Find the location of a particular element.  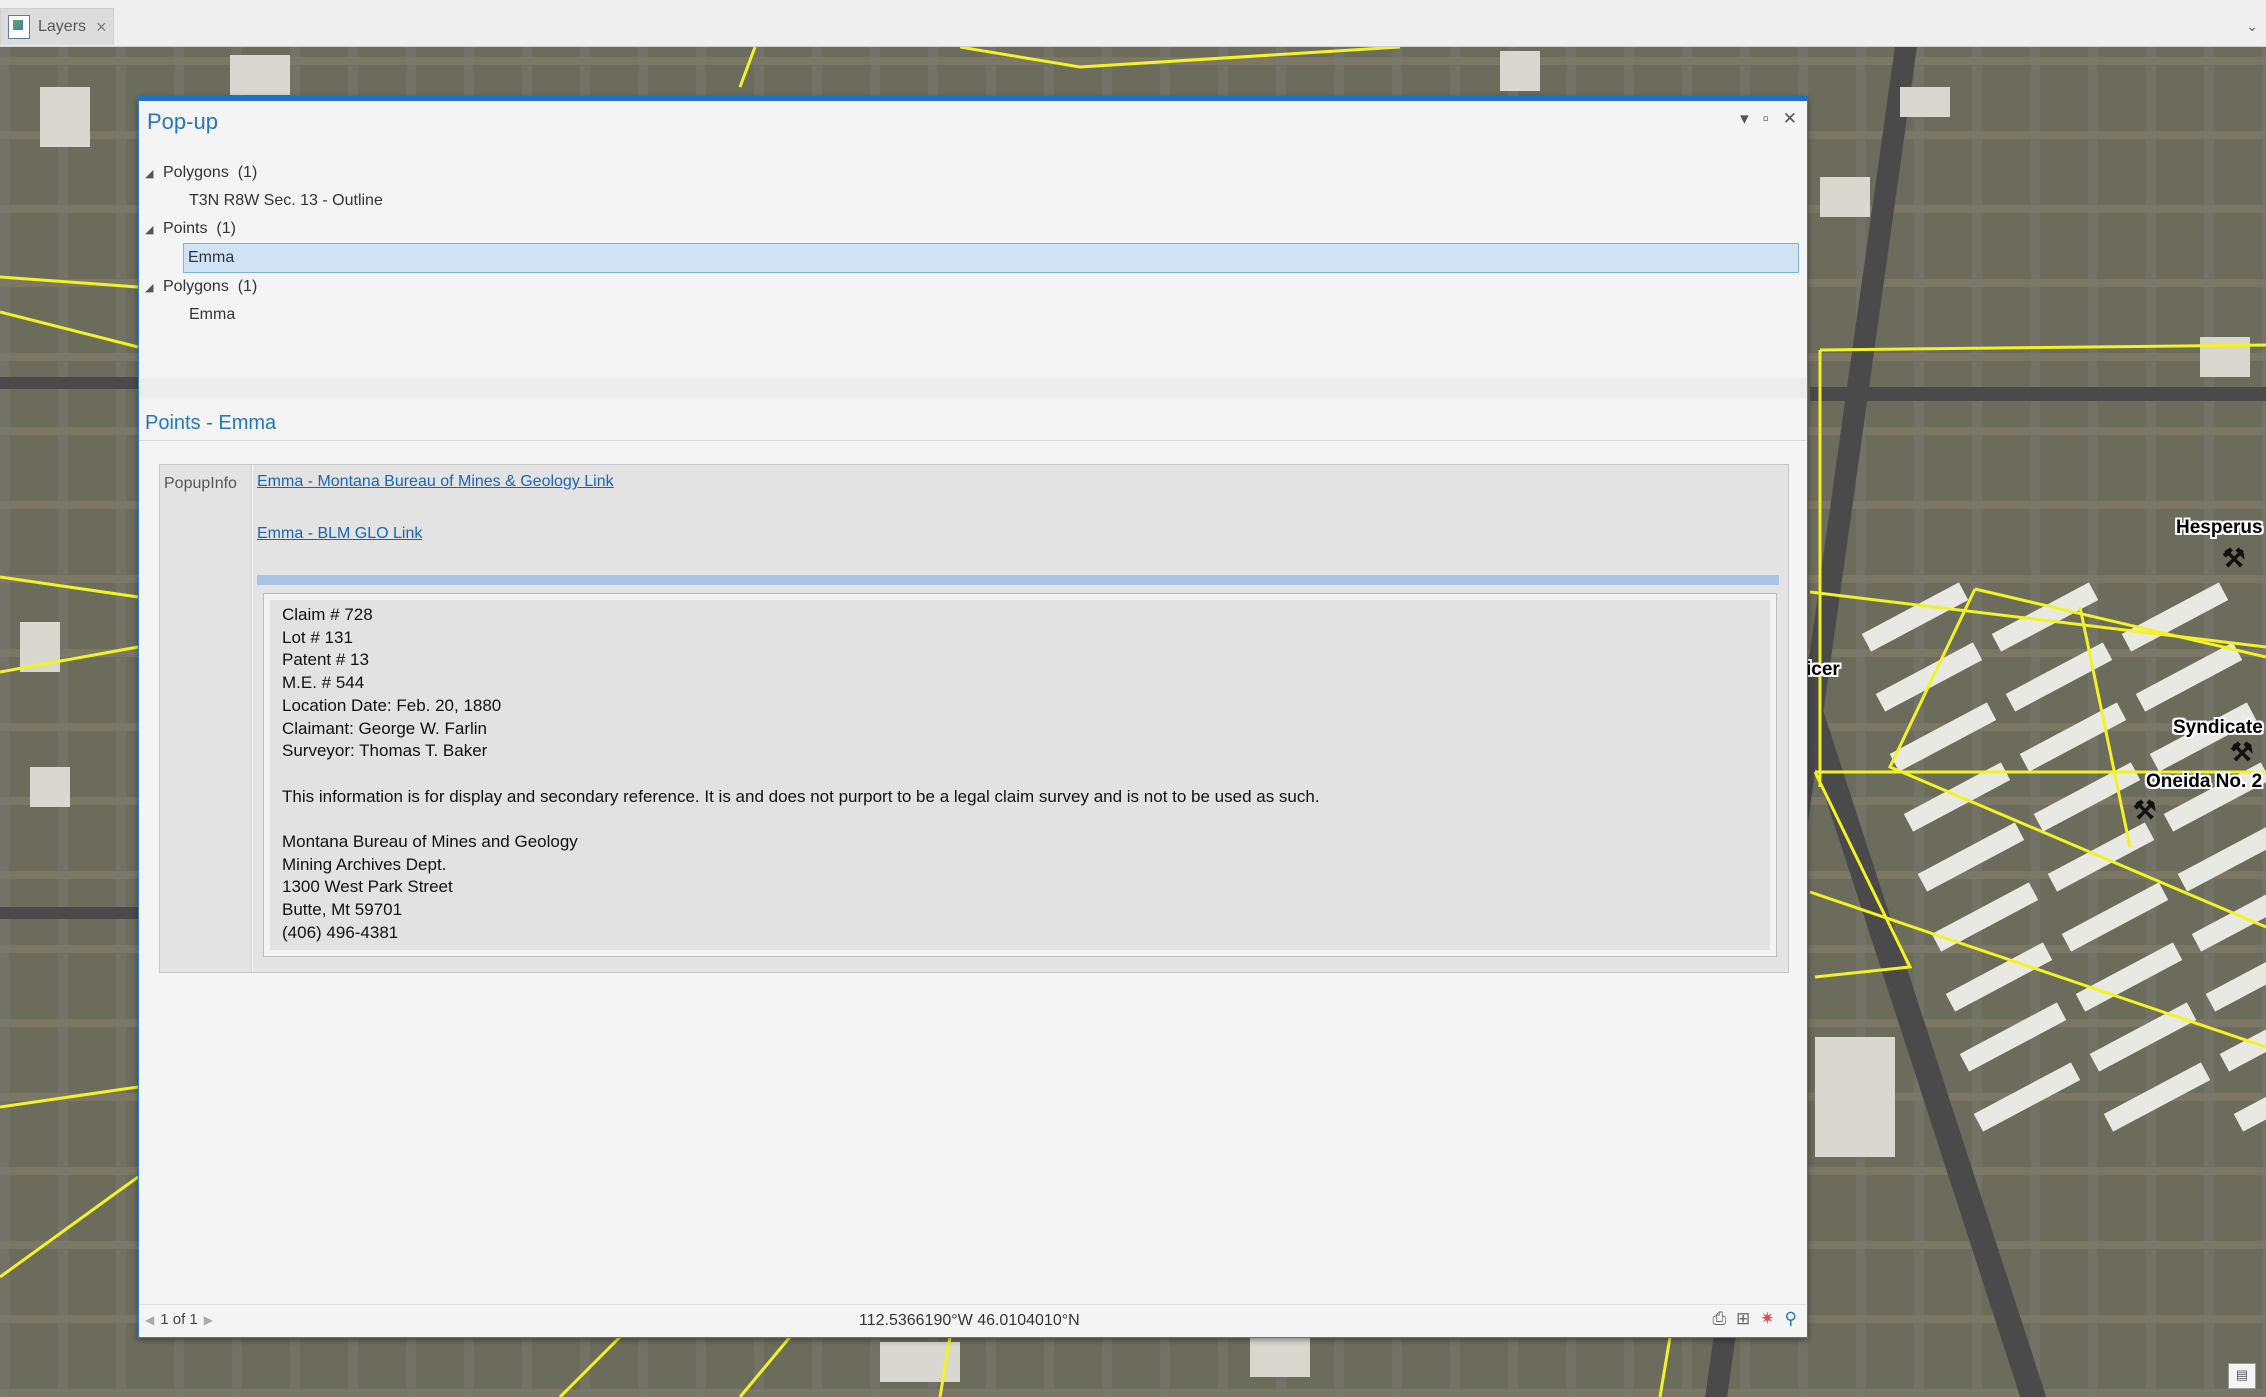

pane-splitter is located at coordinates (973, 388).